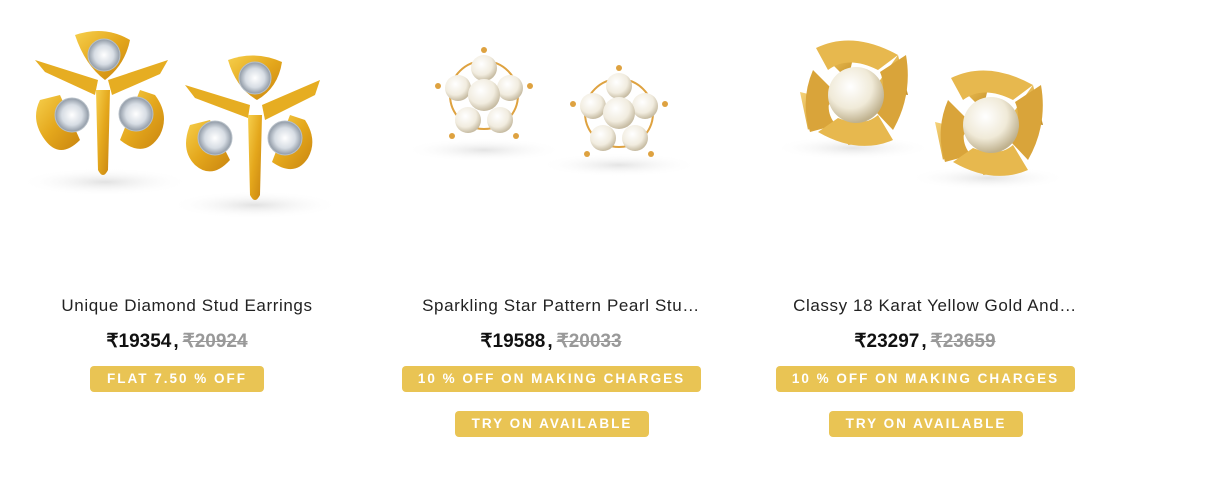 This screenshot has height=484, width=1215. I want to click on product-title: Unique Diamond Stud Earrings, so click(187, 306).